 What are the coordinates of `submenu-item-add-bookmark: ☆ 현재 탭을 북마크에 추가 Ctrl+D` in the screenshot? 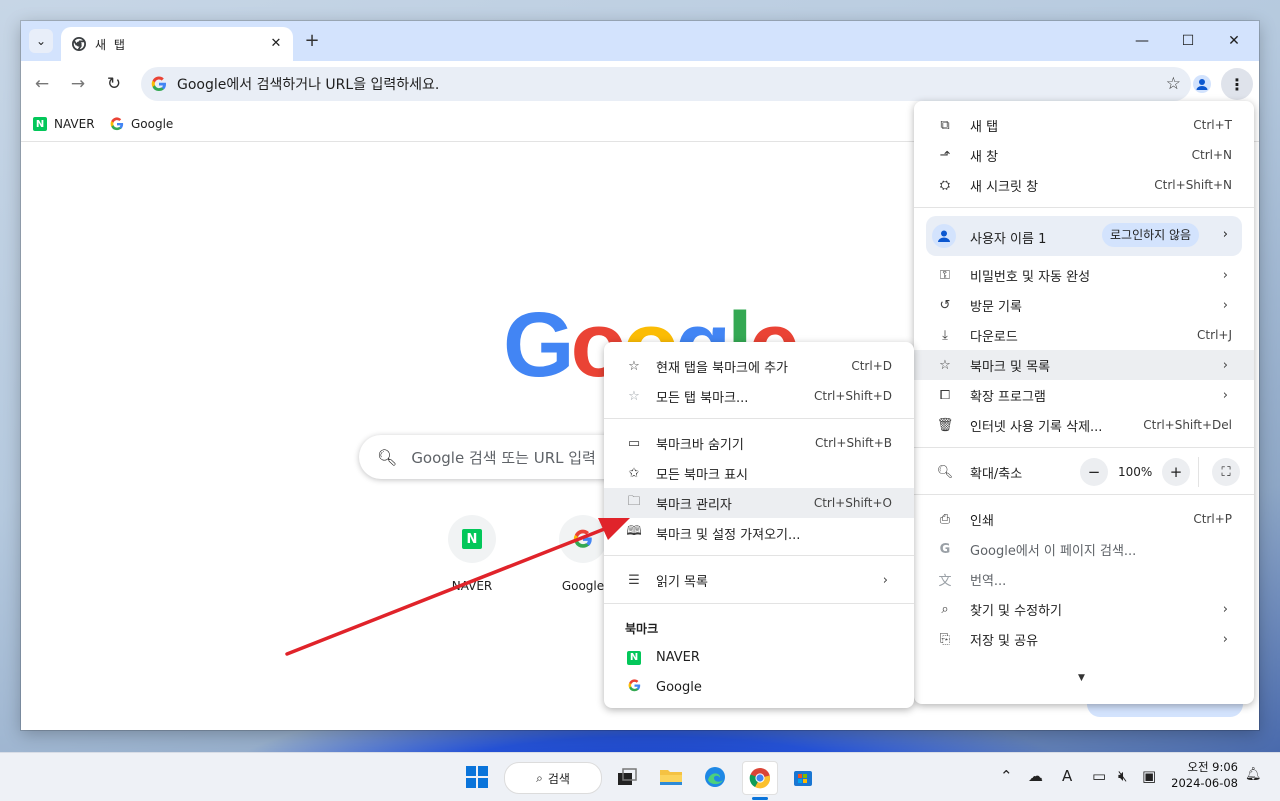 It's located at (759, 366).